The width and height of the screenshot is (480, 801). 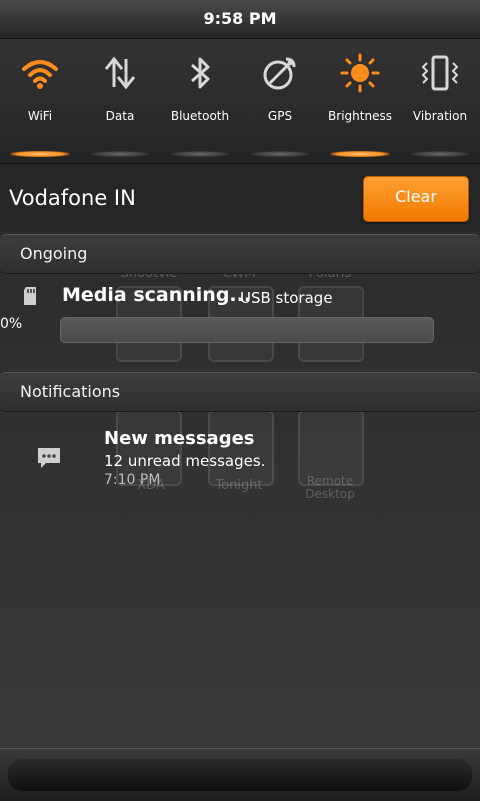 What do you see at coordinates (49, 458) in the screenshot?
I see `message-icon` at bounding box center [49, 458].